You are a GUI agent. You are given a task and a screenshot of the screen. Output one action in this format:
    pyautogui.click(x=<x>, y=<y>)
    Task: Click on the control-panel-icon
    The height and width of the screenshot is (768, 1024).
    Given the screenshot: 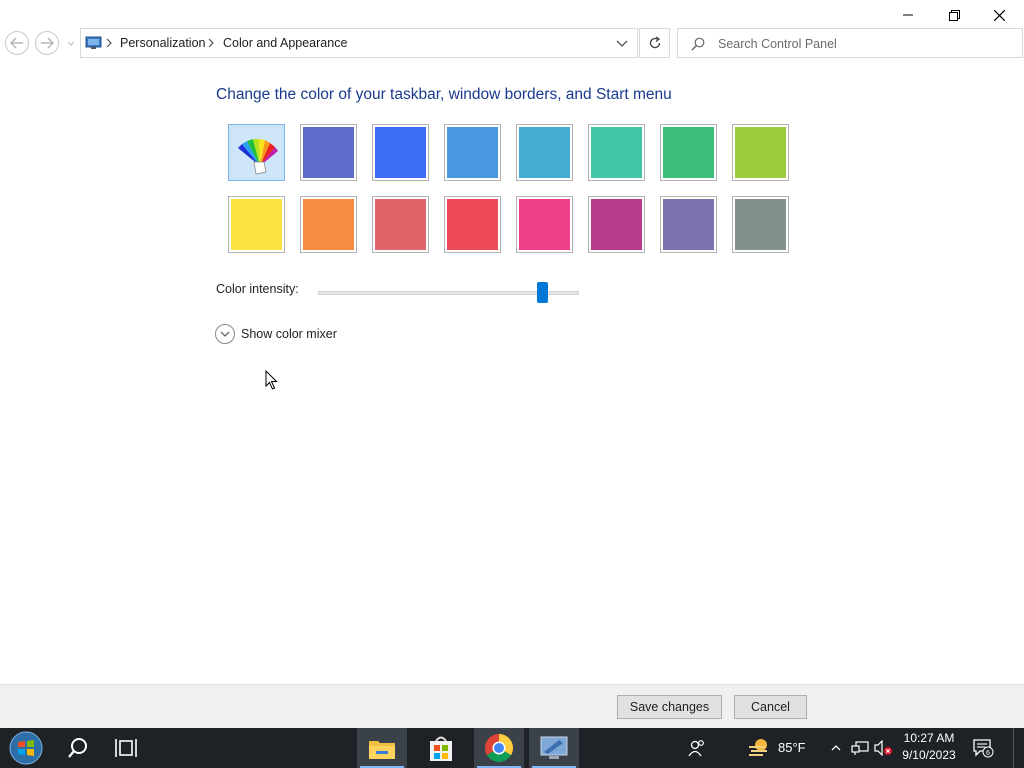 What is the action you would take?
    pyautogui.click(x=93, y=42)
    